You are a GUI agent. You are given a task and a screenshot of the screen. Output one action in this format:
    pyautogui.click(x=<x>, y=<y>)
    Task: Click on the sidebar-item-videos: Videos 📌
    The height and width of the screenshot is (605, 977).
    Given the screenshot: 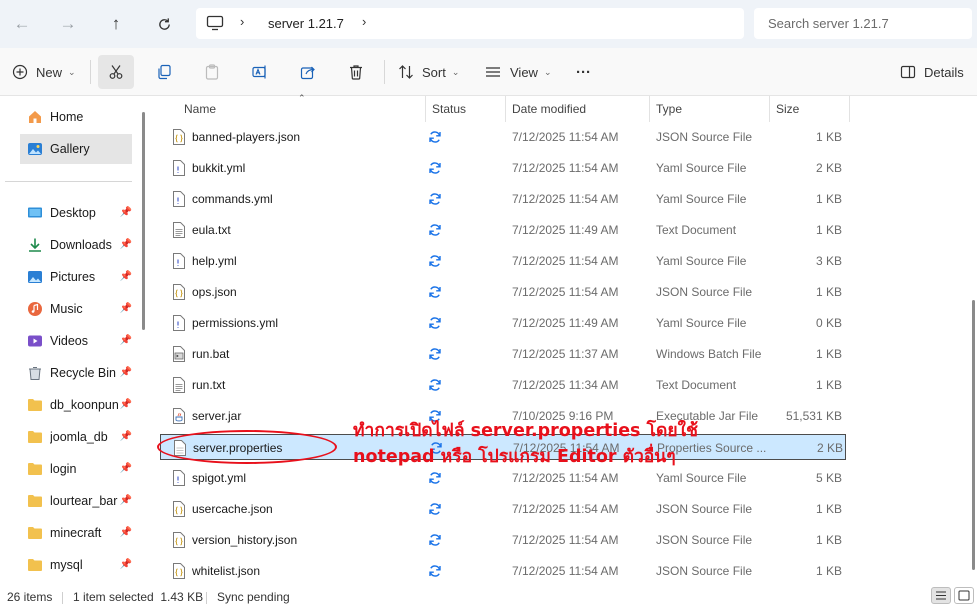 What is the action you would take?
    pyautogui.click(x=76, y=341)
    